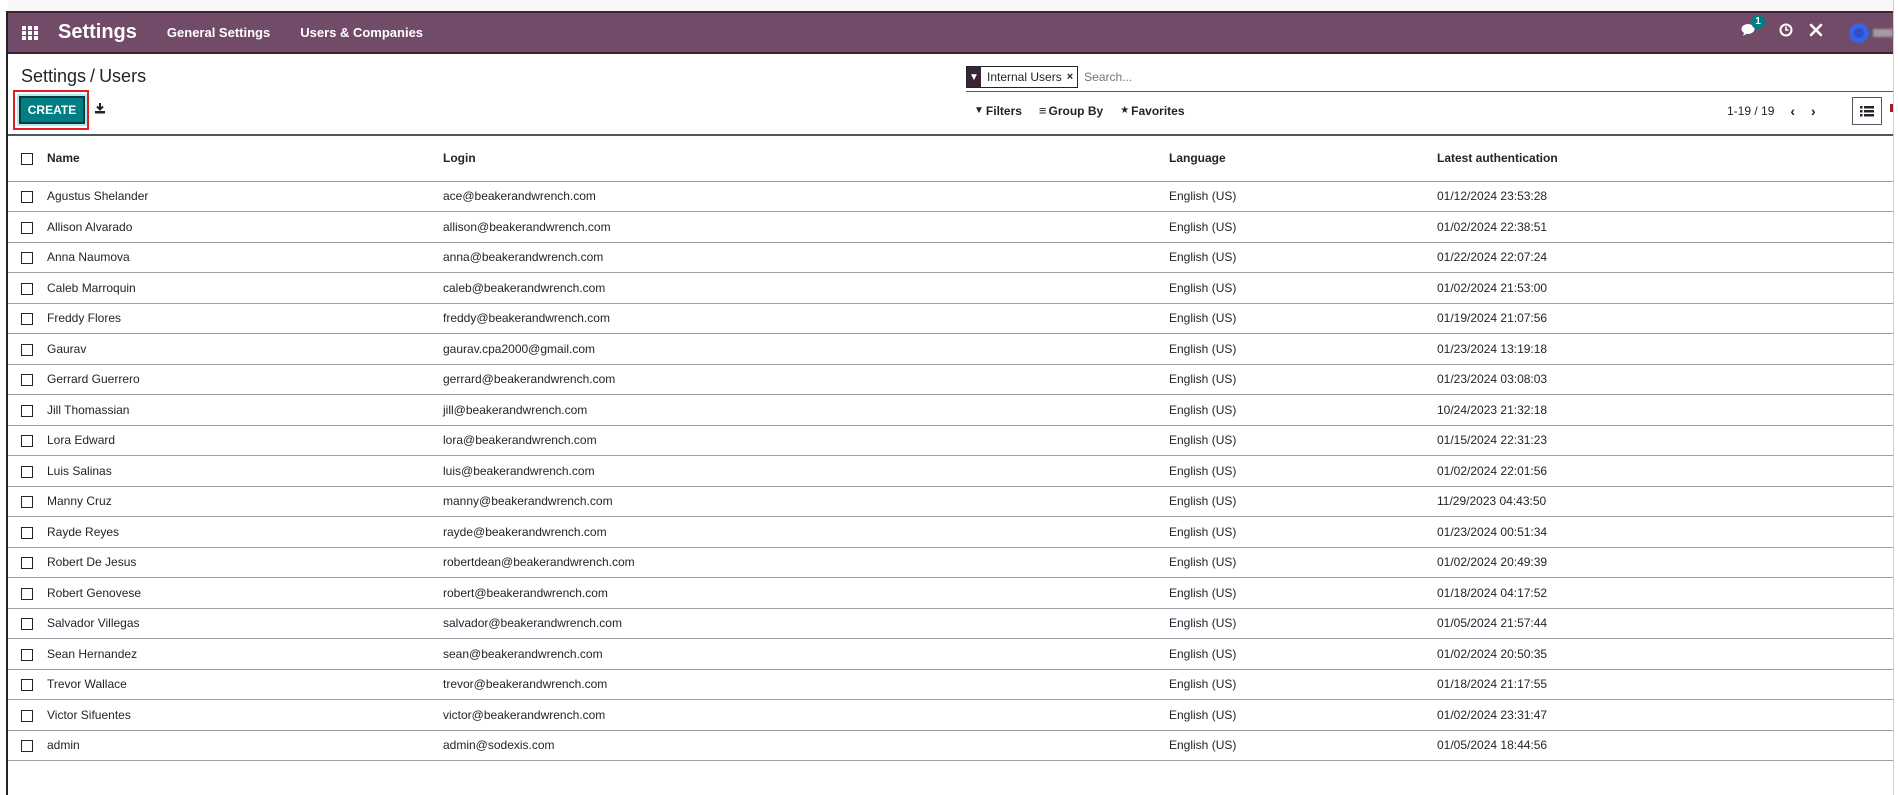 This screenshot has height=795, width=1898. I want to click on cell-latest-authentication: 01/02/2024 23:31:47, so click(1665, 715).